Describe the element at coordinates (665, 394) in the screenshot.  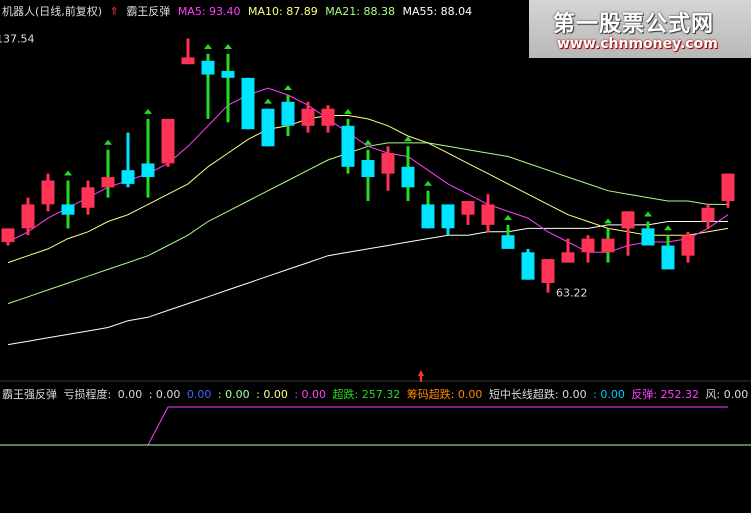
I see `rebound-value: 反弹: 252.32` at that location.